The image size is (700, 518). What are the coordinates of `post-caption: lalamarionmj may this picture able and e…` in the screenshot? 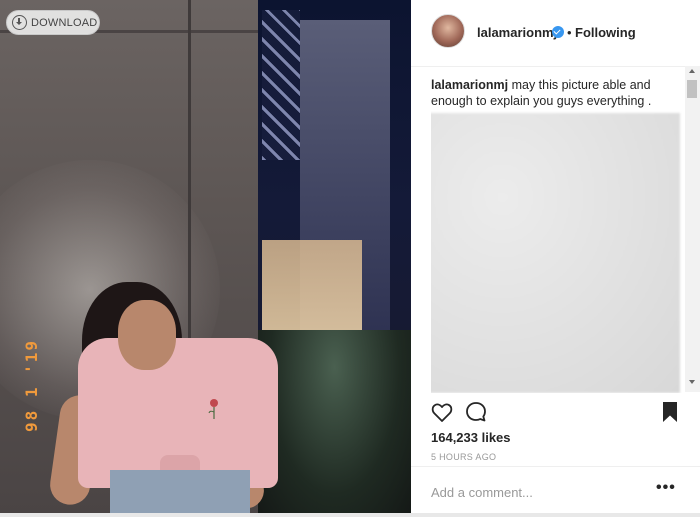 It's located at (557, 93).